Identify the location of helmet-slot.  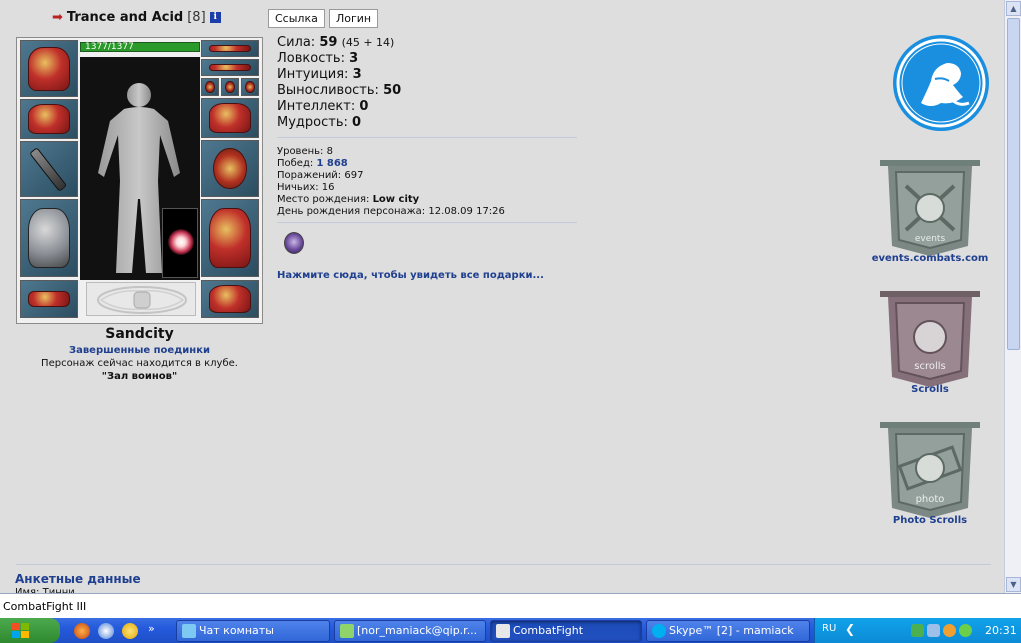
(49, 68).